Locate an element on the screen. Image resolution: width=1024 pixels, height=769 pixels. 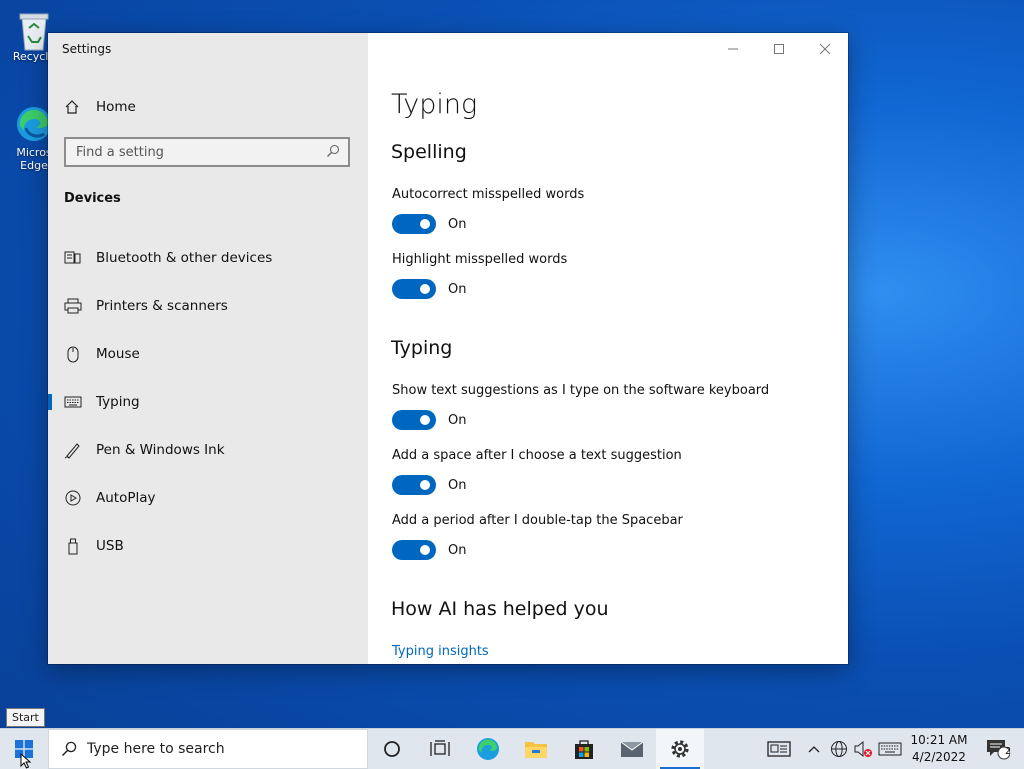
taskbar: Type here to search 10:21 AM 4/2/2022 2 is located at coordinates (512, 748).